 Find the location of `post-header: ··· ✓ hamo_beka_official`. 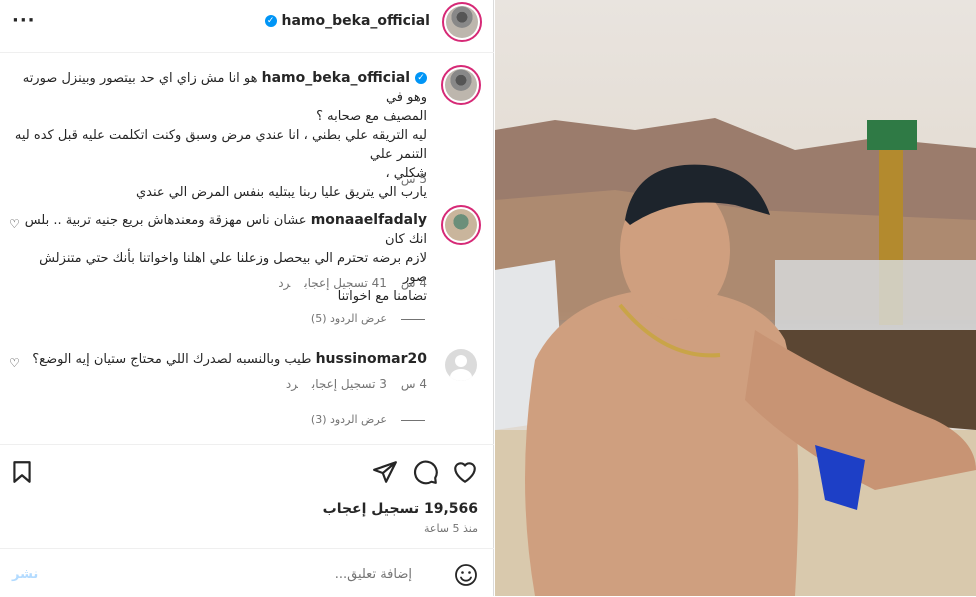

post-header: ··· ✓ hamo_beka_official is located at coordinates (247, 26).